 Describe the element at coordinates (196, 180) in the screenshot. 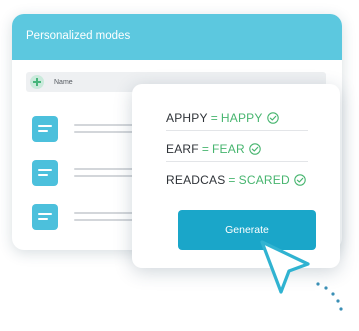

I see `scrambled-word: READCAS` at that location.